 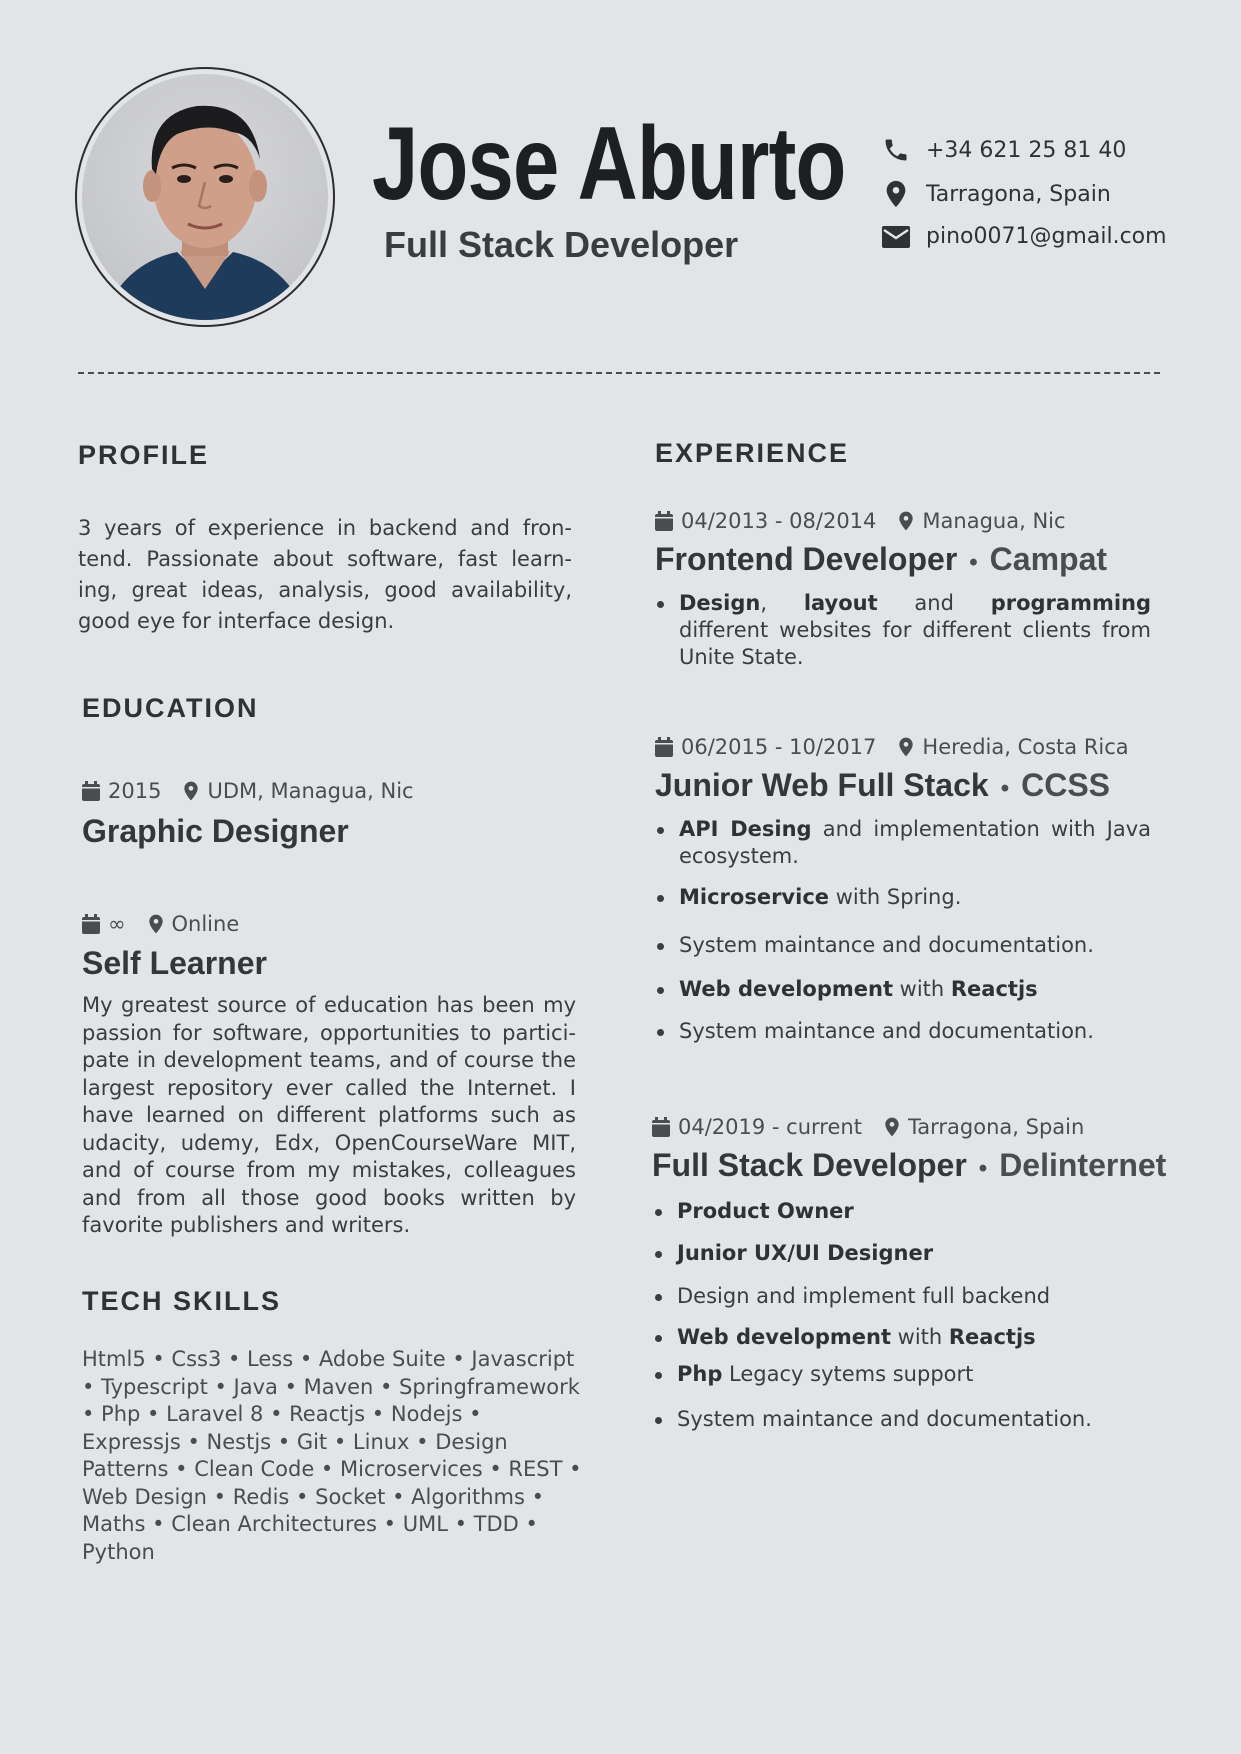 What do you see at coordinates (182, 1301) in the screenshot?
I see `tech-skills-heading: TECH SKILLS` at bounding box center [182, 1301].